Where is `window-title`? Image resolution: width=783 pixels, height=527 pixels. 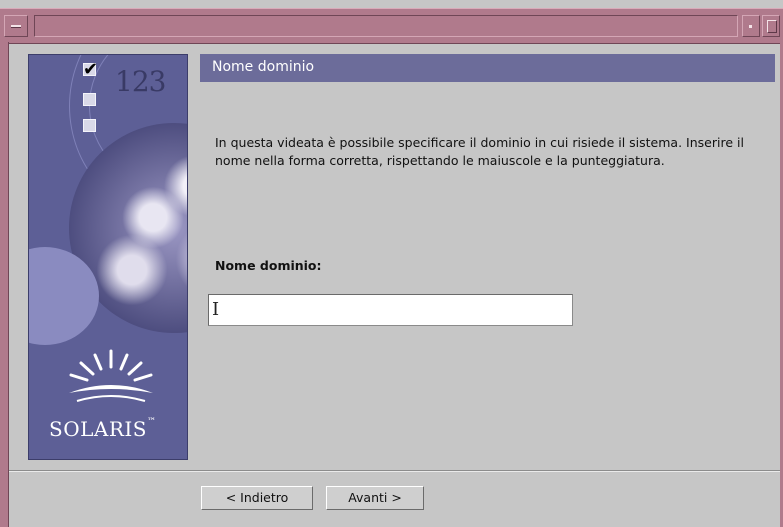
window-title is located at coordinates (386, 26).